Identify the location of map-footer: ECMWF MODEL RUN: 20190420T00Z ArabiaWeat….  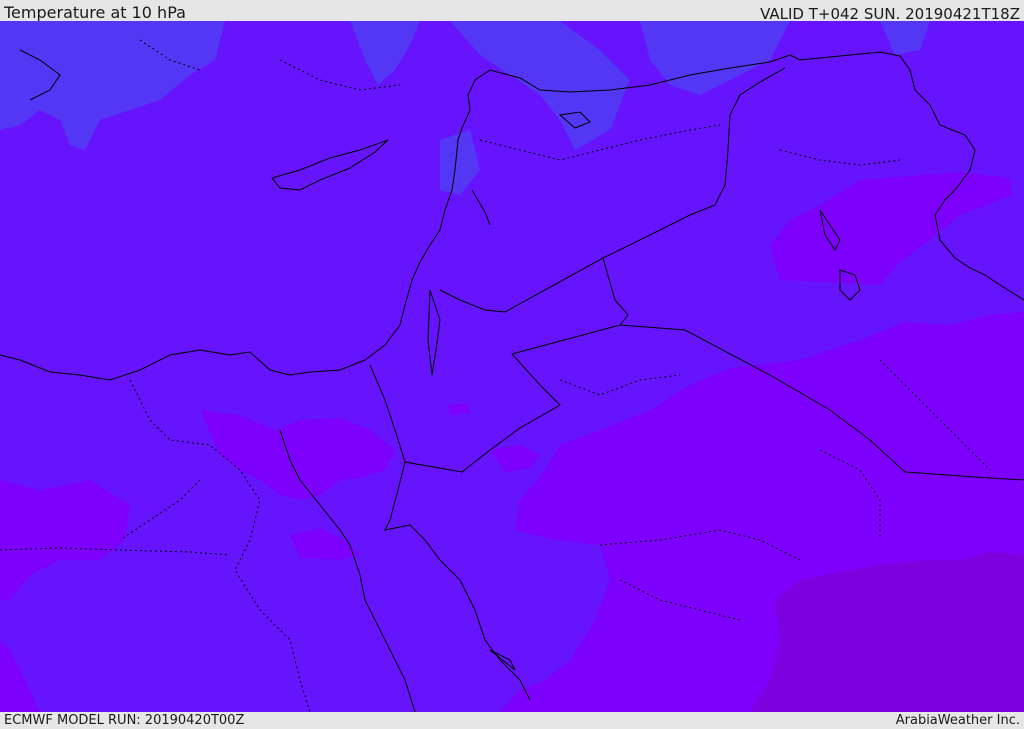
(512, 720).